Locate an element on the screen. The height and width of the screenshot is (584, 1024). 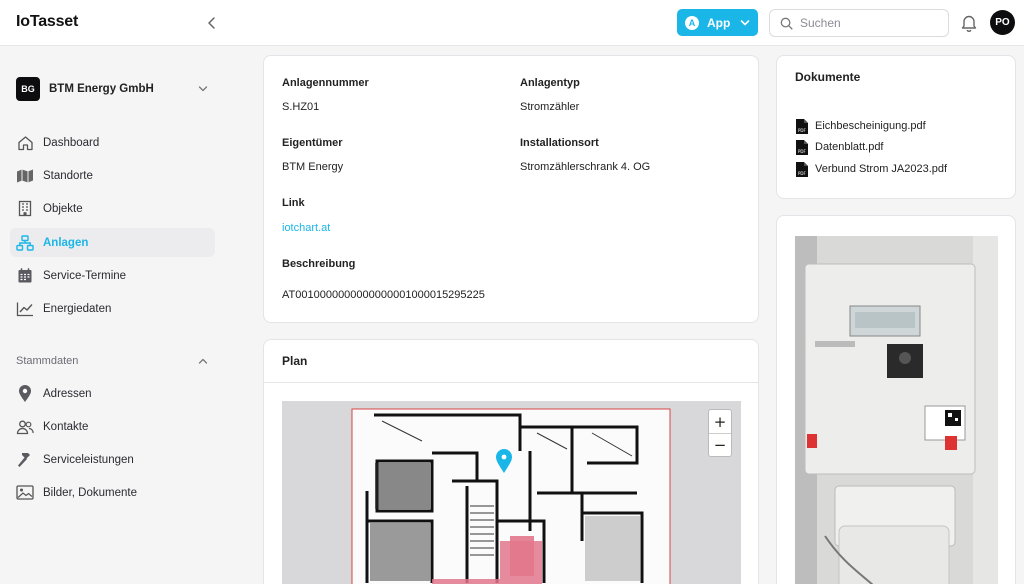
photo-card is located at coordinates (896, 399).